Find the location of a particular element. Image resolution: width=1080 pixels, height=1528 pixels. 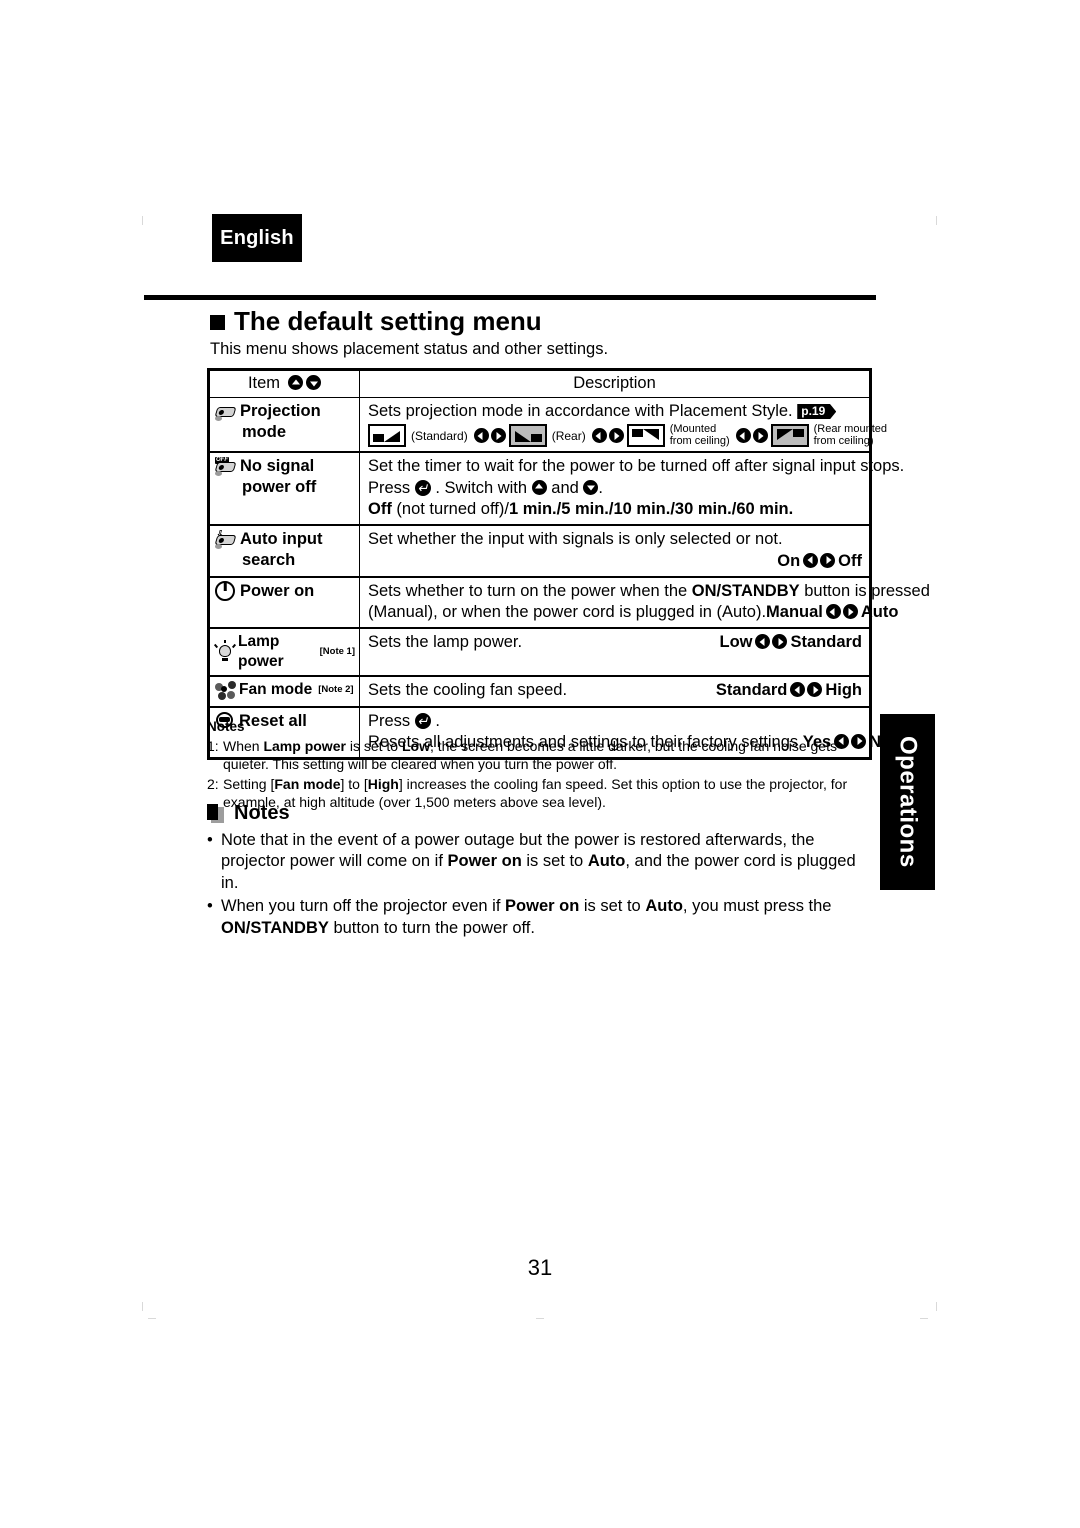

item-label: Projection is located at coordinates (280, 411).